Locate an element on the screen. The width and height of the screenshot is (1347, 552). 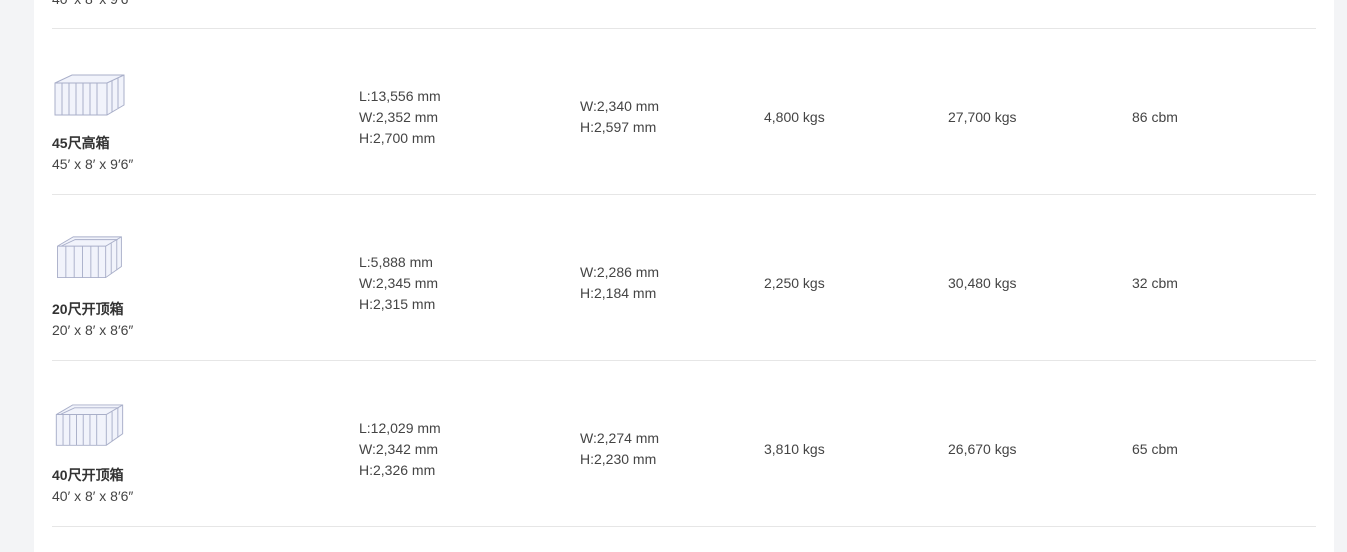
container-dimensions: 40′ x 8′ x 8′6″ is located at coordinates (93, 496).